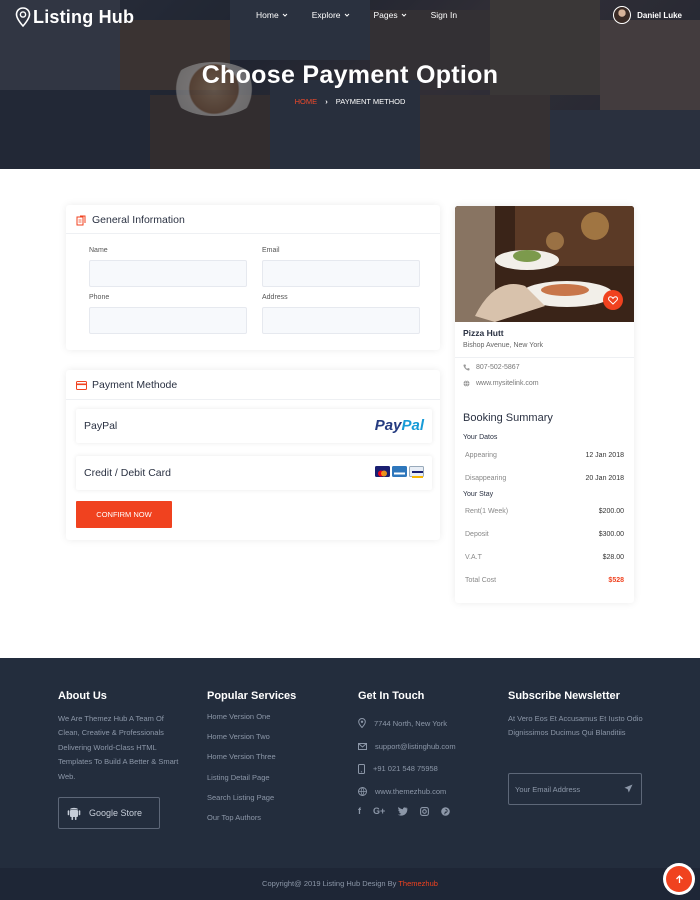  I want to click on contact-email: support@listinghub.com, so click(428, 746).